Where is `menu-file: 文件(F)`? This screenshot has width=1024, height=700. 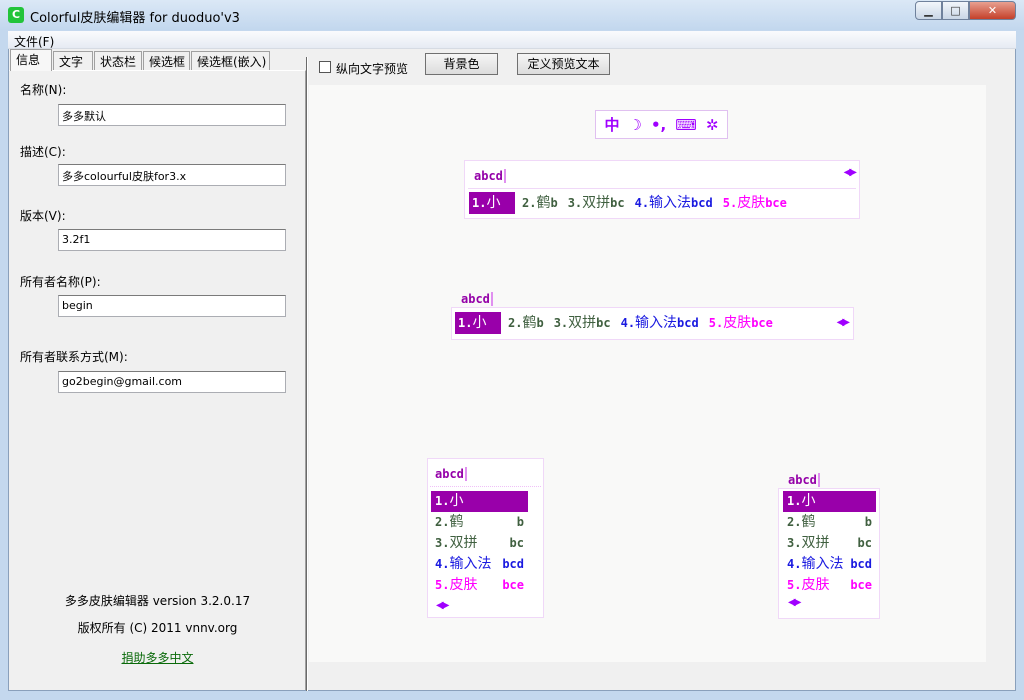
menu-file: 文件(F) is located at coordinates (34, 41).